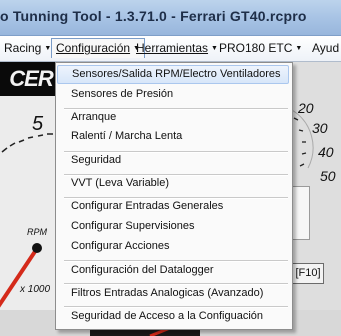 The image size is (341, 336). Describe the element at coordinates (256, 48) in the screenshot. I see `menu-pro180-label: PRO180 ETC` at that location.